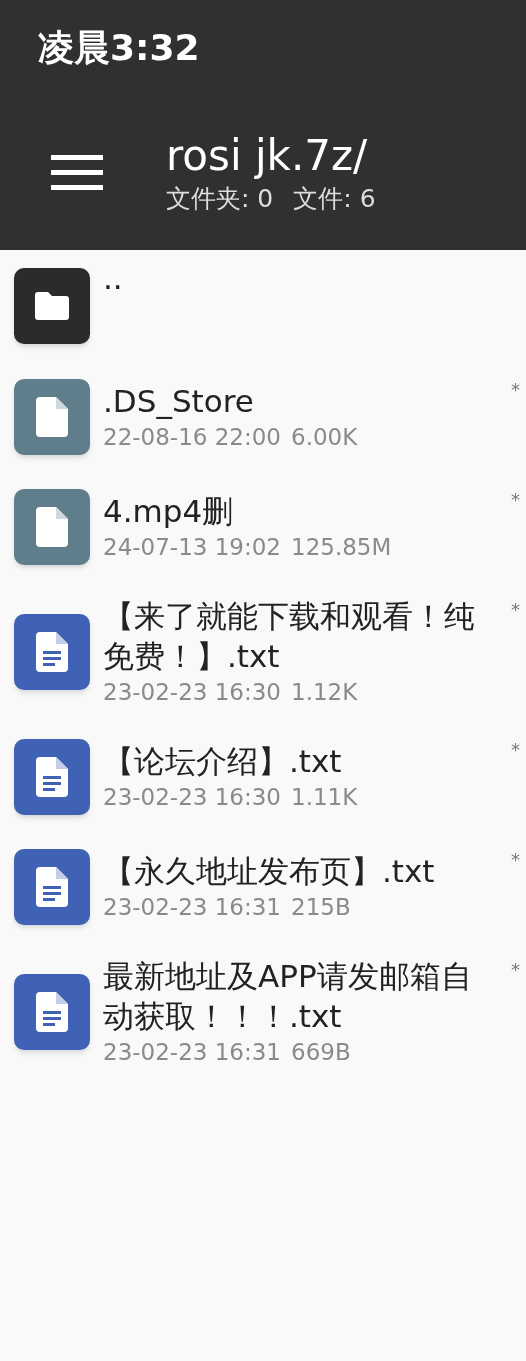 The width and height of the screenshot is (526, 1361). What do you see at coordinates (321, 907) in the screenshot?
I see `file-size: 215B` at bounding box center [321, 907].